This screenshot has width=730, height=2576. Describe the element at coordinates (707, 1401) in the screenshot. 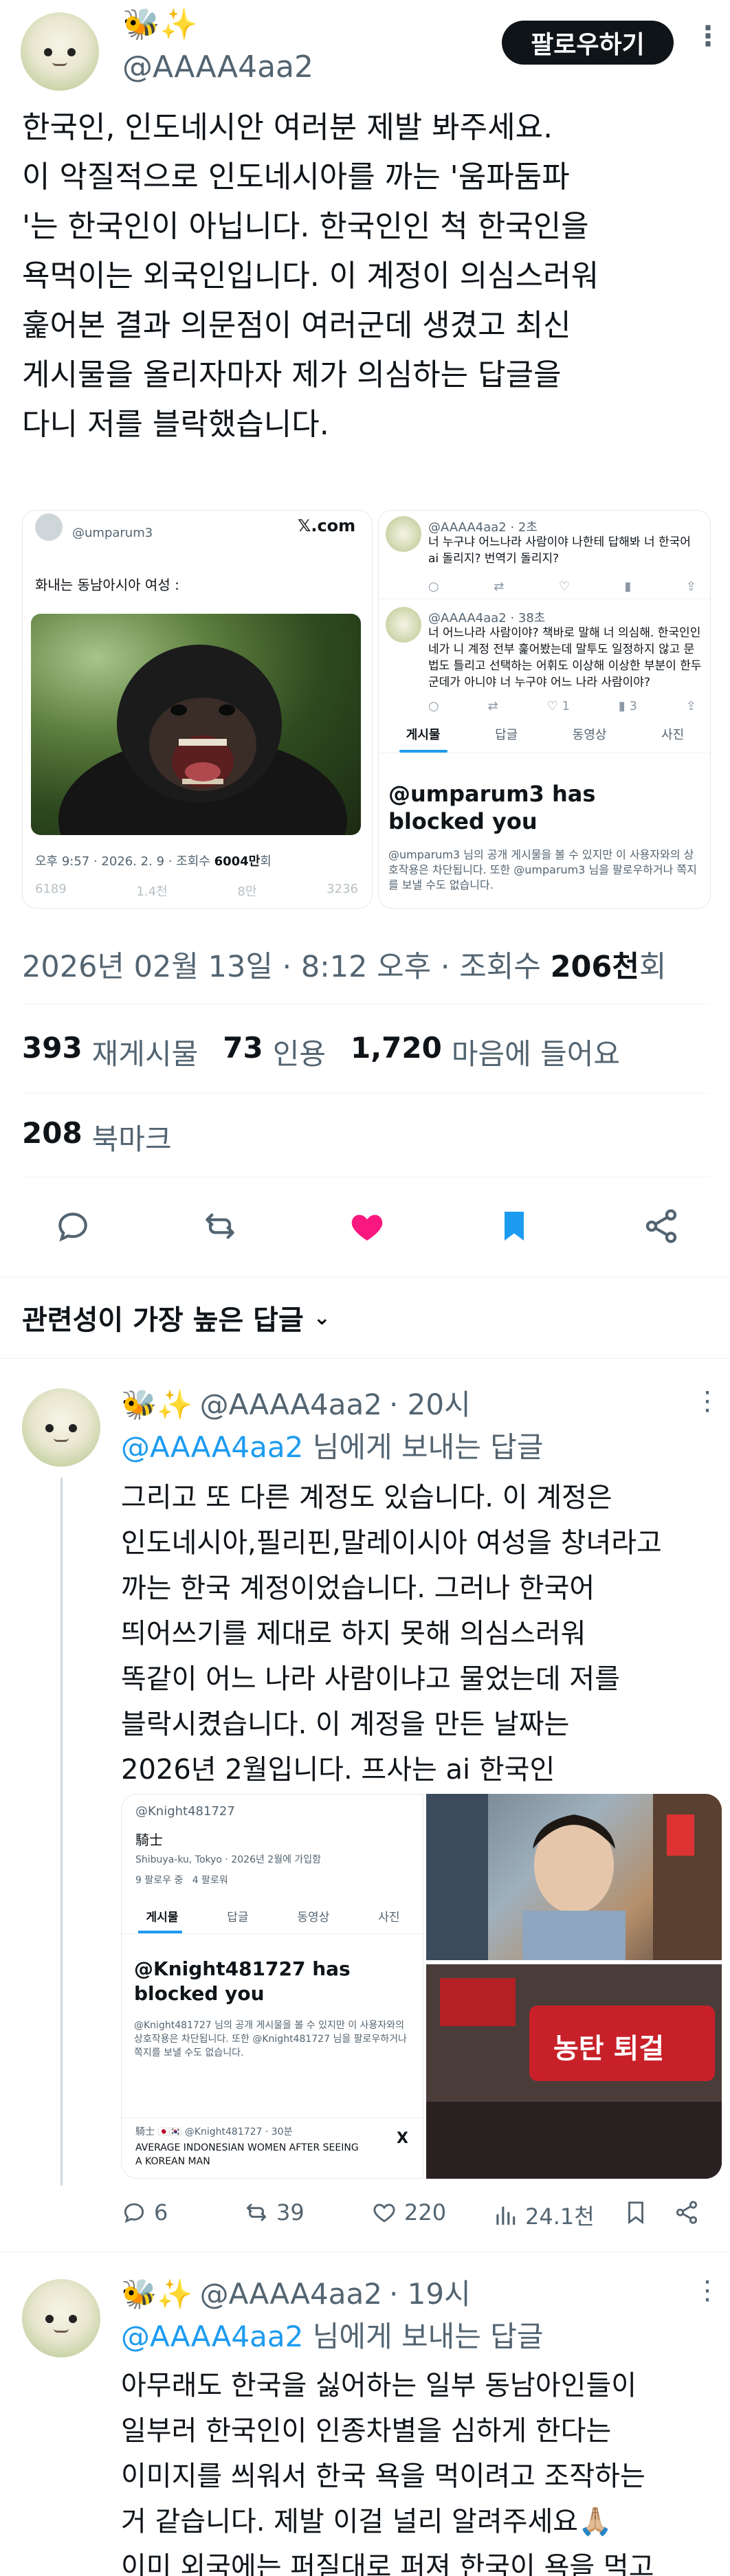

I see `reply1-more-icon: ⋮` at that location.